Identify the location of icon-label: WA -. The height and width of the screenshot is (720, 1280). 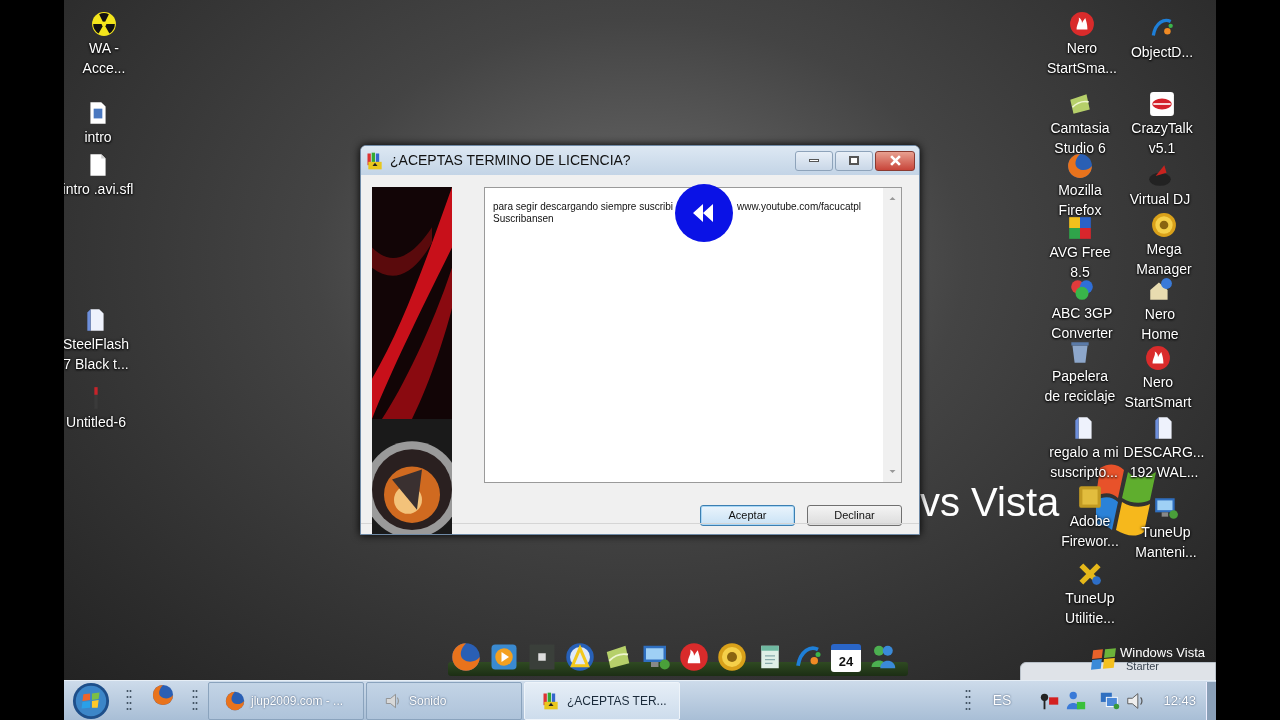
(104, 48).